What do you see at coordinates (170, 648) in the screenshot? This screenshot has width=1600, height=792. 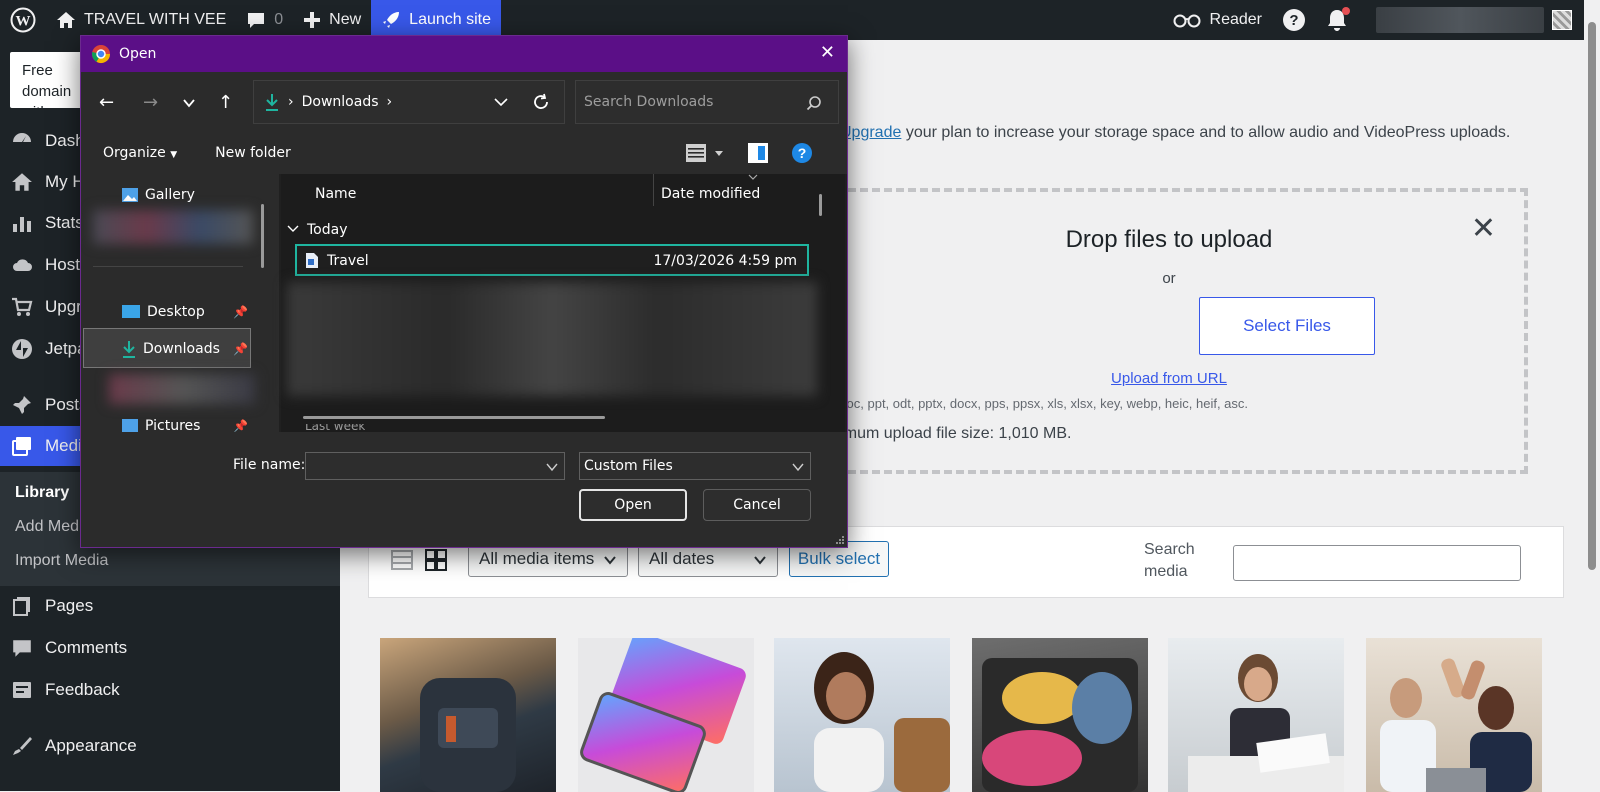 I see `sidebar-item-comments: Comments` at bounding box center [170, 648].